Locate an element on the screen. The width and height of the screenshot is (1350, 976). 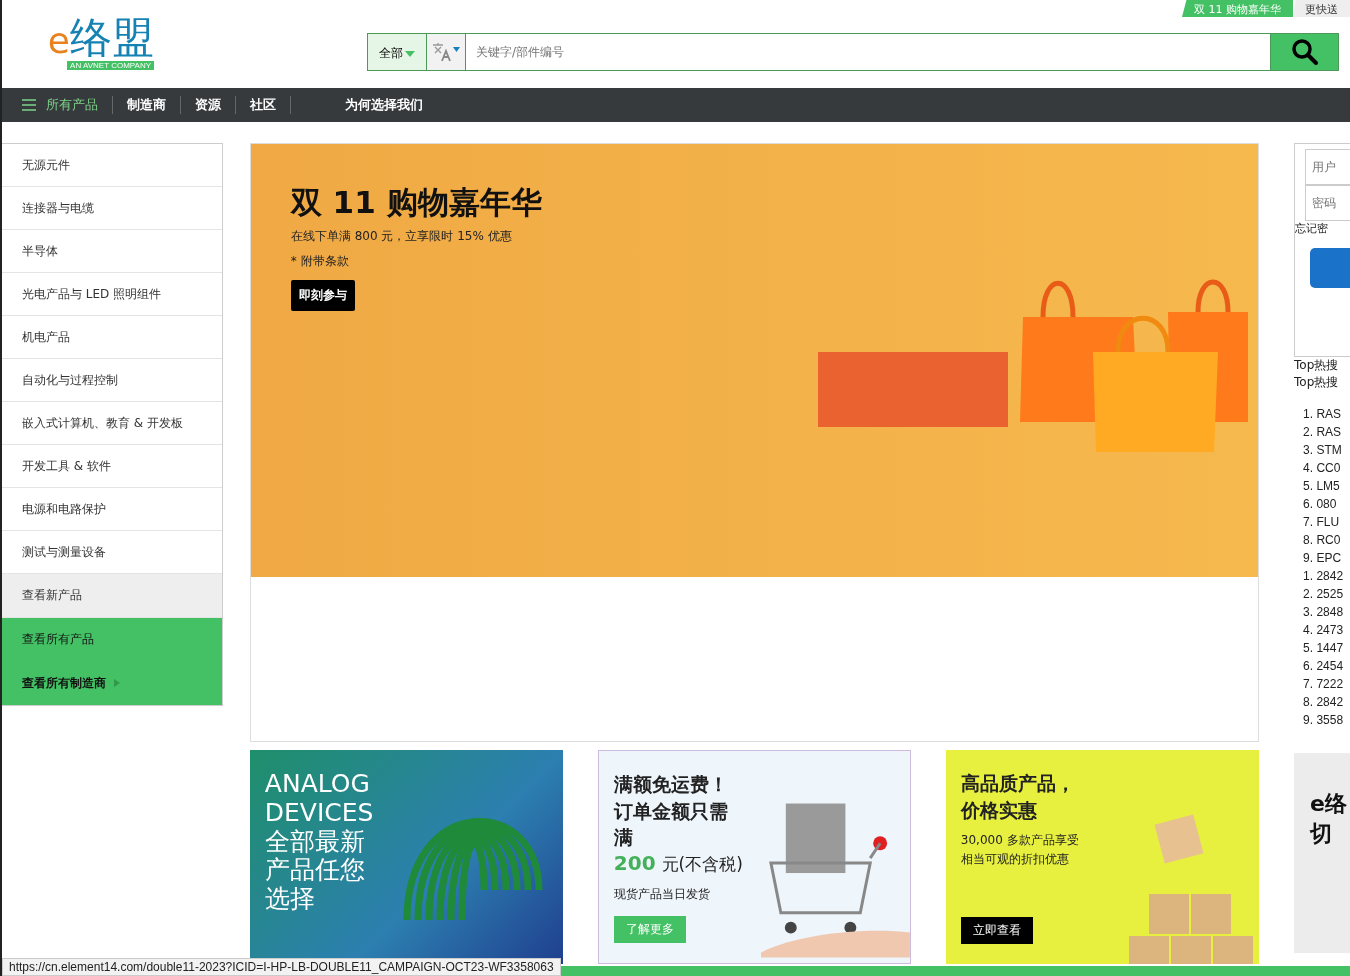
nav-link: 所有产品 is located at coordinates (67, 105).